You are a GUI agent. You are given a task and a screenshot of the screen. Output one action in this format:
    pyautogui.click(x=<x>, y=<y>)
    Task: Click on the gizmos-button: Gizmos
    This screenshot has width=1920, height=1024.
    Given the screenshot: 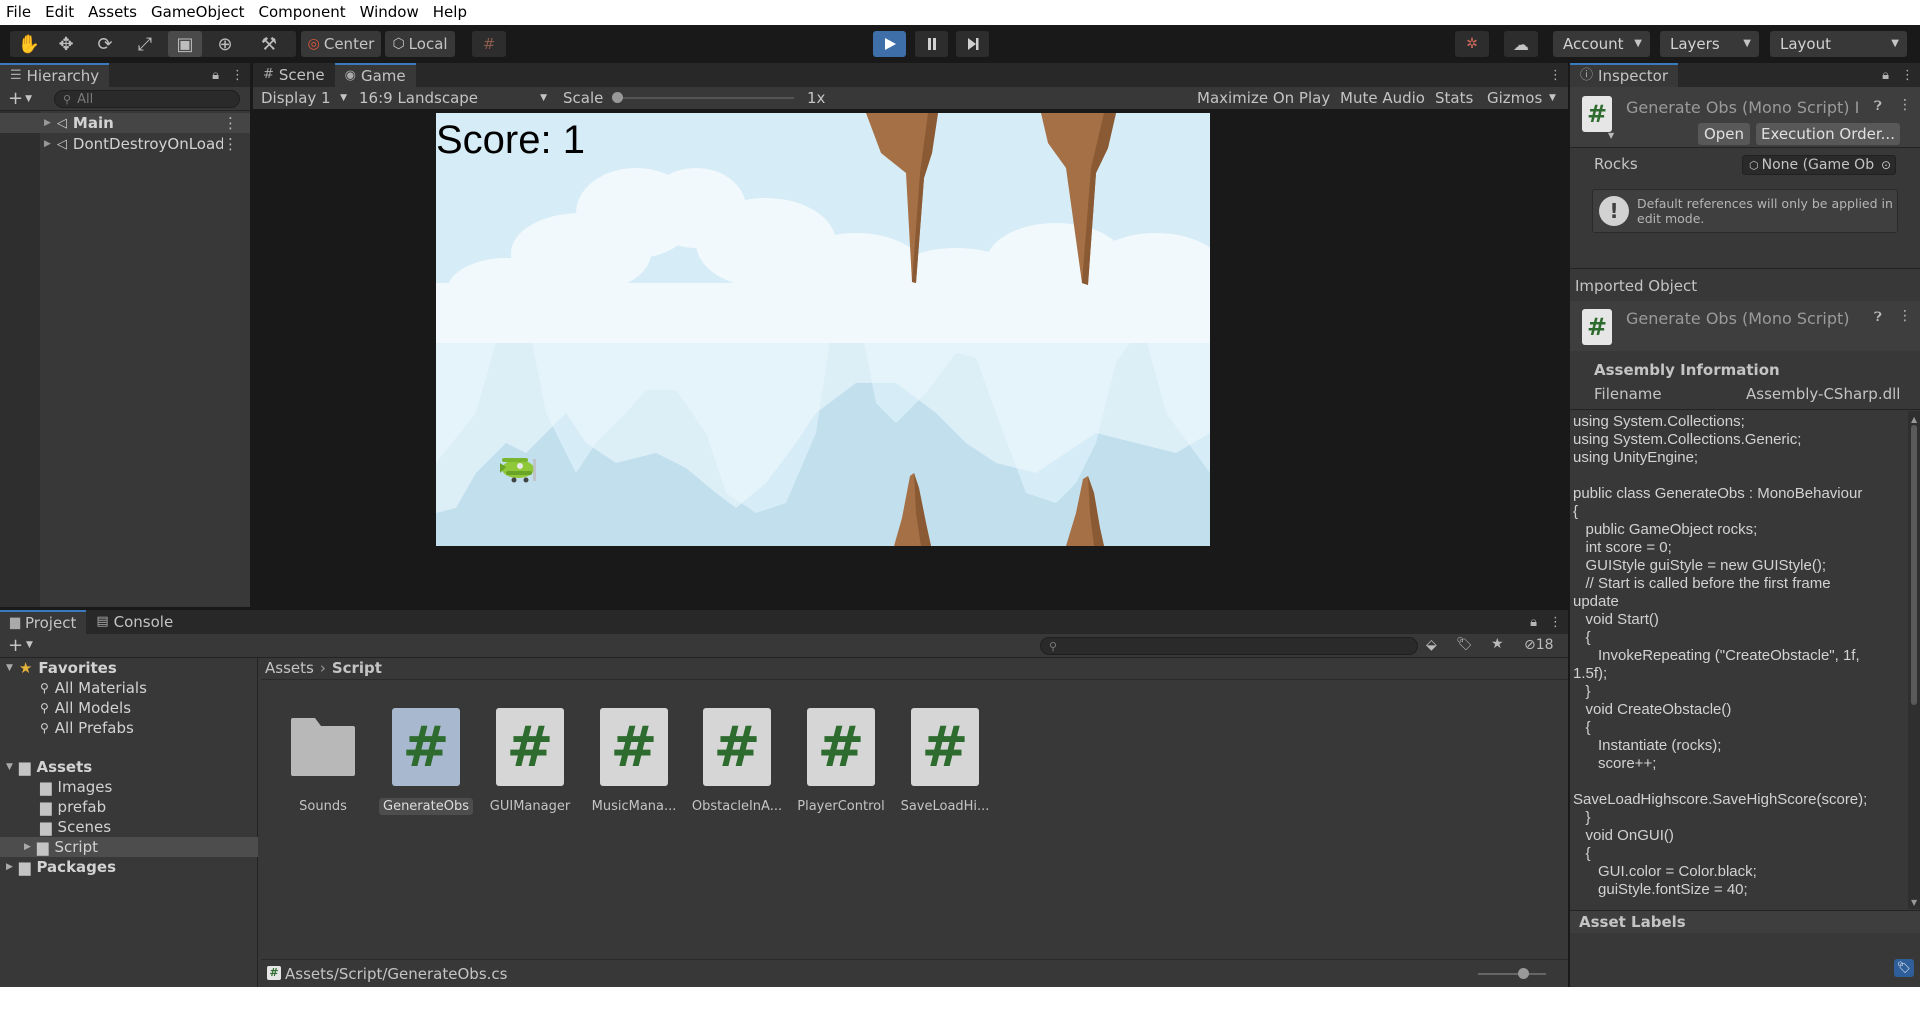 What is the action you would take?
    pyautogui.click(x=1514, y=98)
    